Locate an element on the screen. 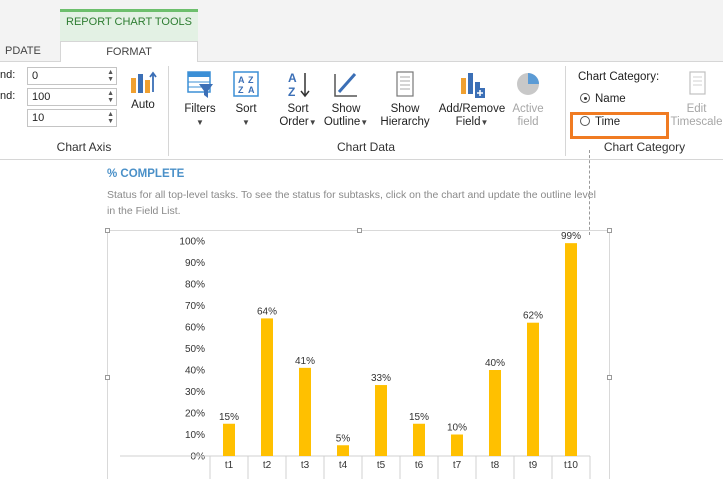 The height and width of the screenshot is (479, 723). x-tick-label: t6 is located at coordinates (419, 465).